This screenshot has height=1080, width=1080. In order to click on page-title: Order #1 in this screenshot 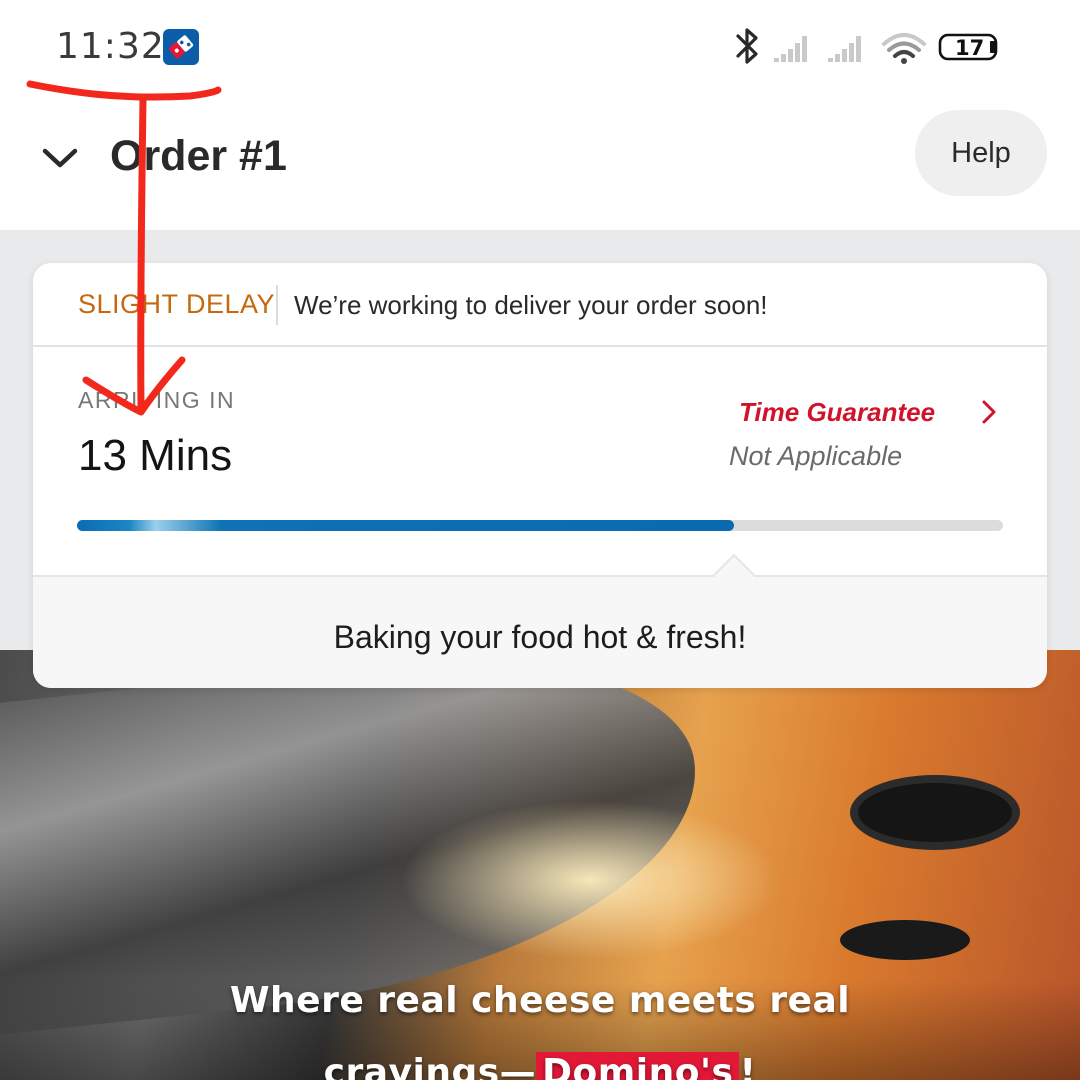, I will do `click(198, 156)`.